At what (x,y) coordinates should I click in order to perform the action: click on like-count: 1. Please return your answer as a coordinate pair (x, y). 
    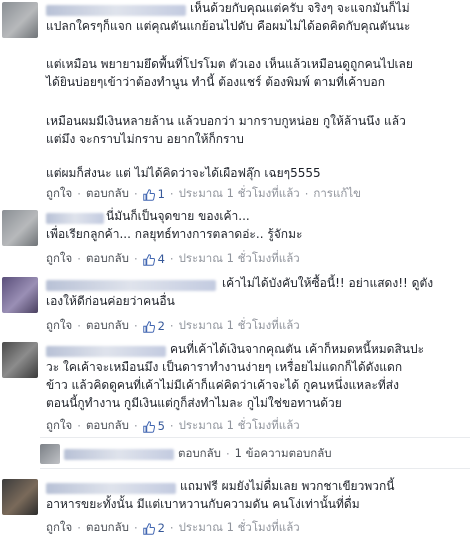
    Looking at the image, I should click on (161, 194).